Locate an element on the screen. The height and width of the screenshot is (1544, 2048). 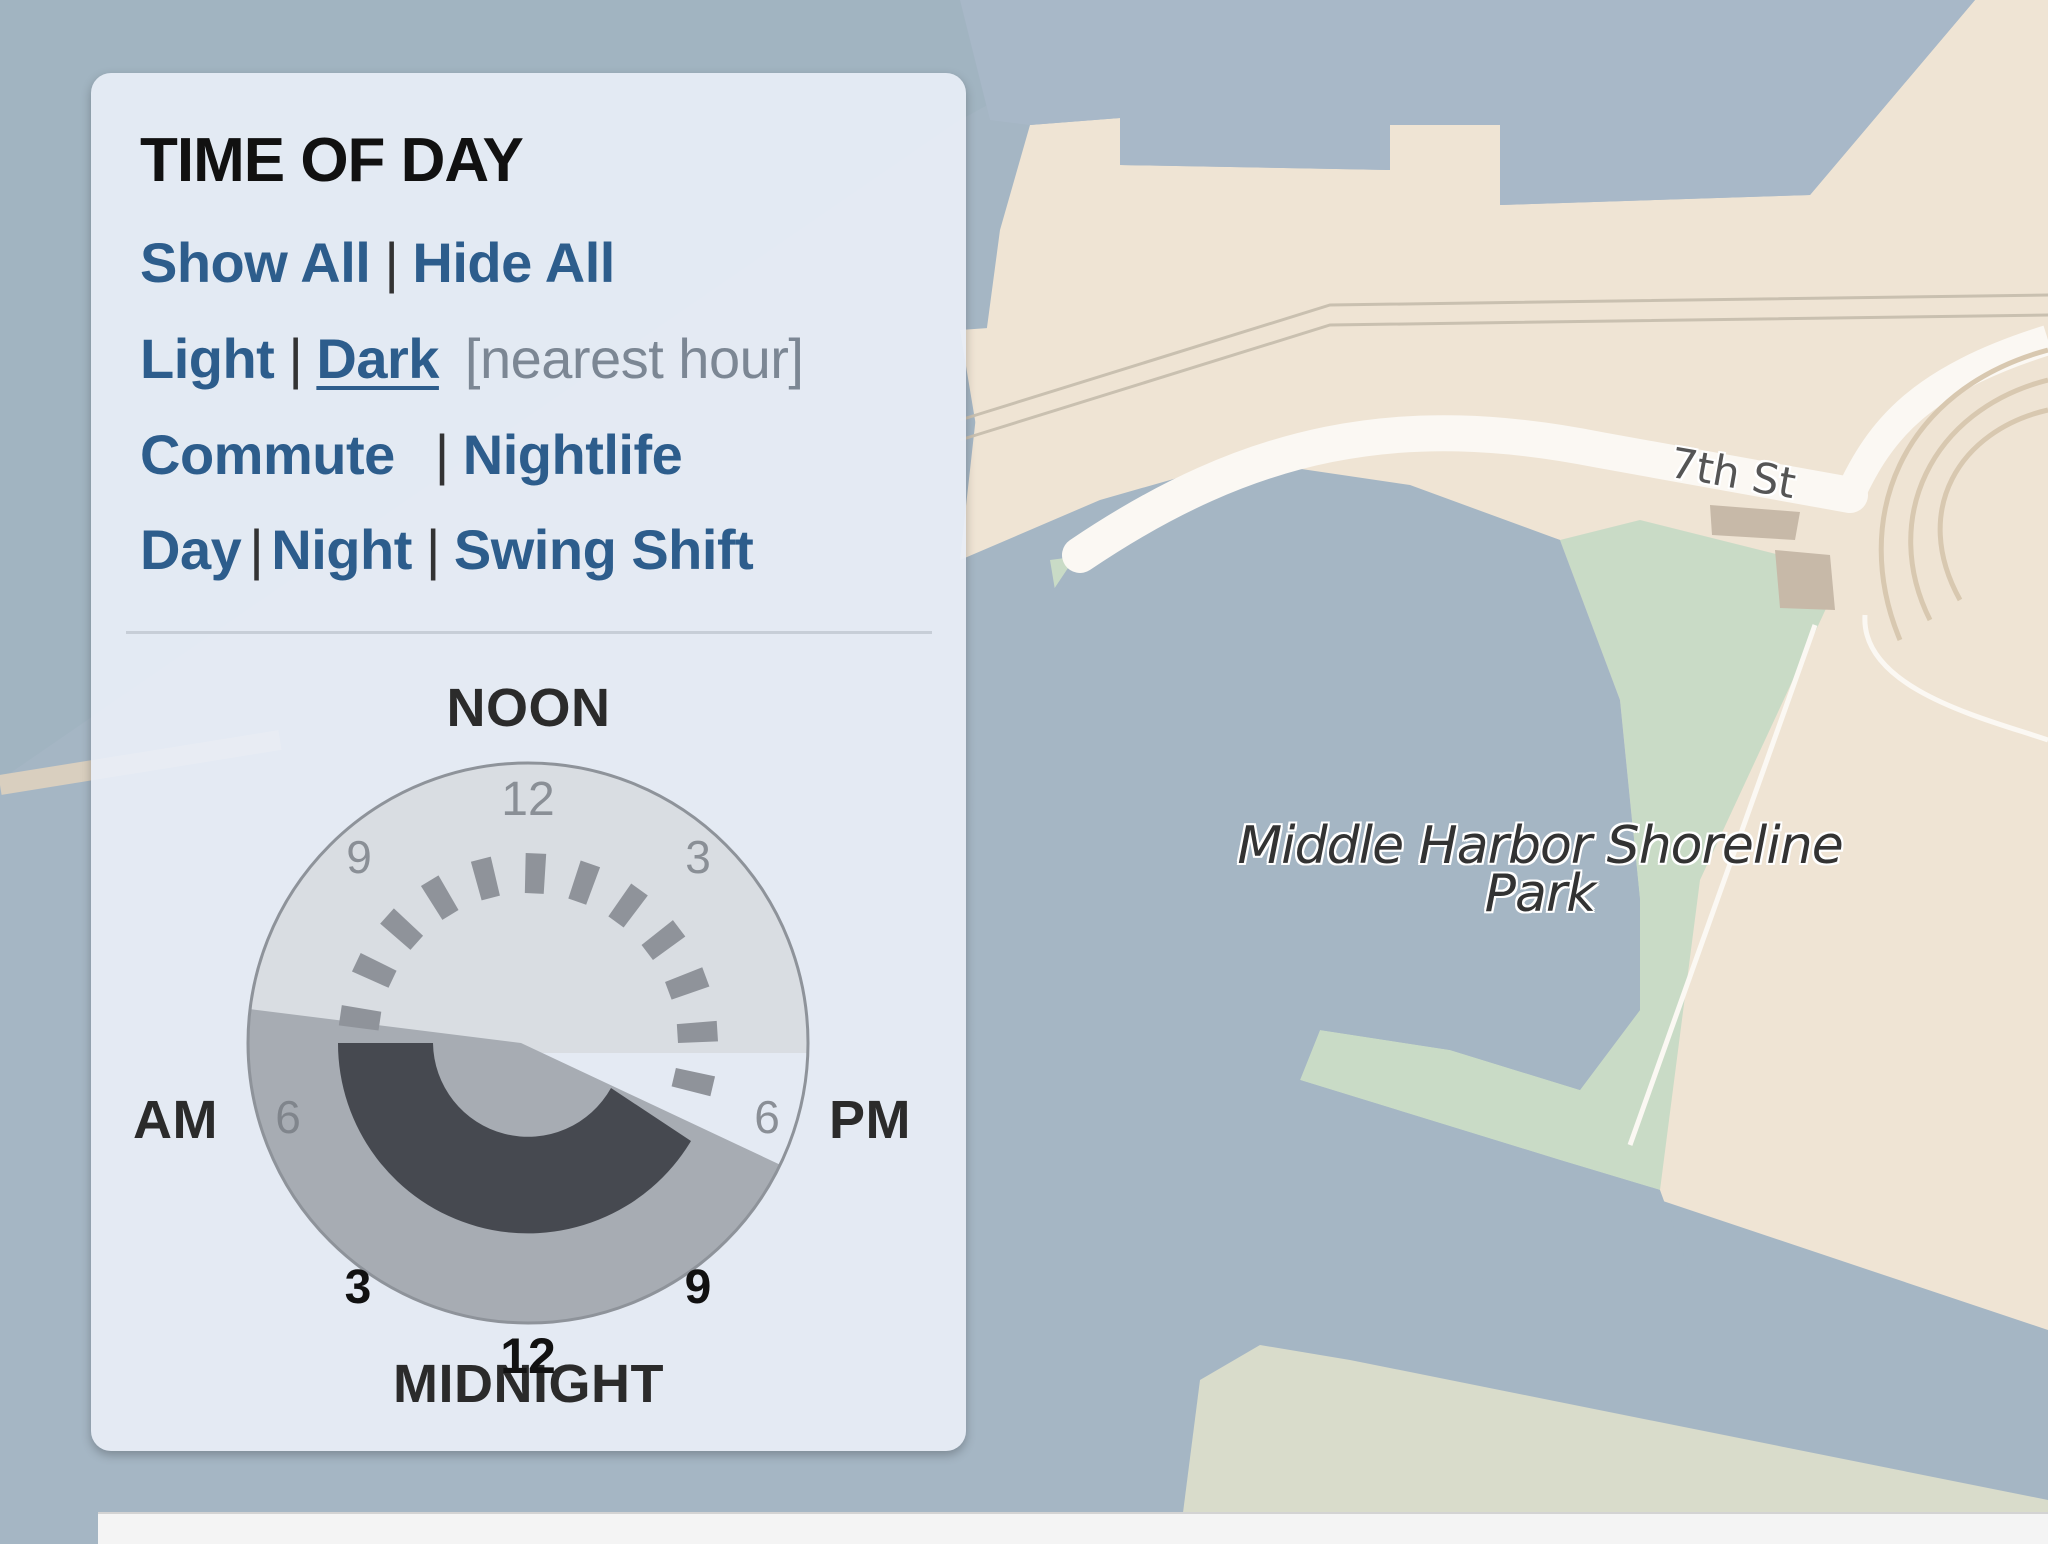
night-hour-6-am: 6 is located at coordinates (288, 1117).